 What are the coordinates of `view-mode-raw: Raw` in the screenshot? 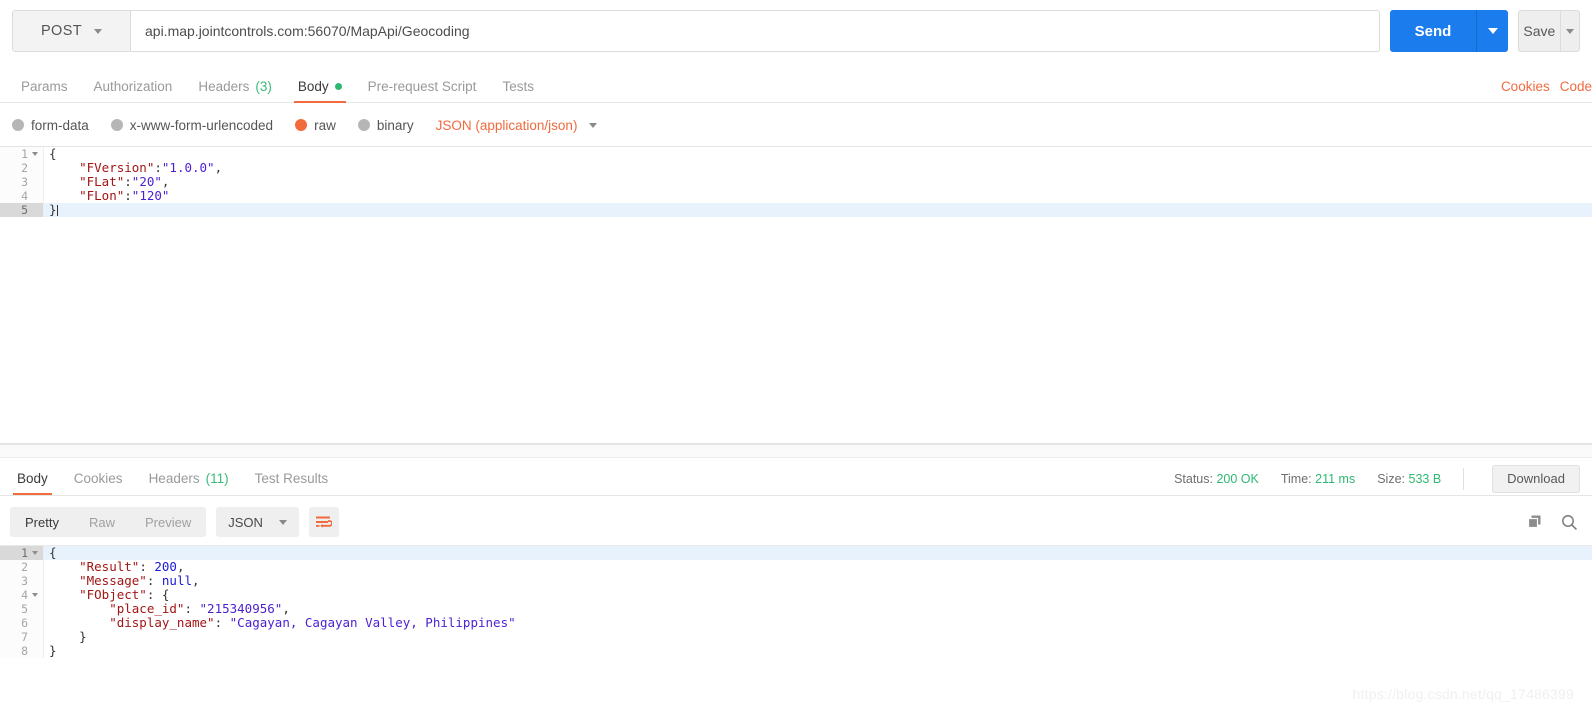 It's located at (102, 522).